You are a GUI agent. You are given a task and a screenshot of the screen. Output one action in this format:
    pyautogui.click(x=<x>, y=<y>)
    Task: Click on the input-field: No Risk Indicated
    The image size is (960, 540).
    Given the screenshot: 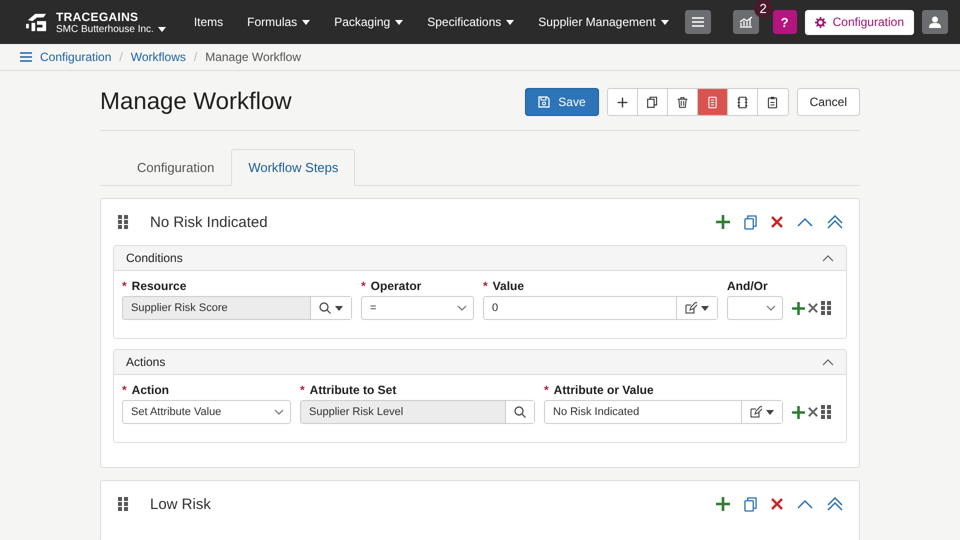 What is the action you would take?
    pyautogui.click(x=663, y=412)
    